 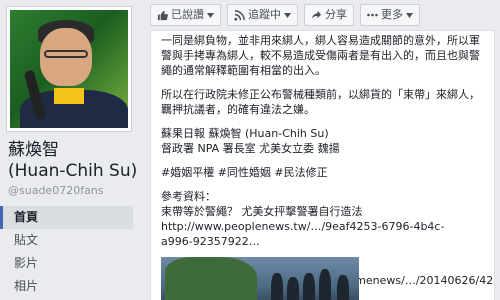 I want to click on profile-handle: @suade0720fans, so click(x=56, y=190).